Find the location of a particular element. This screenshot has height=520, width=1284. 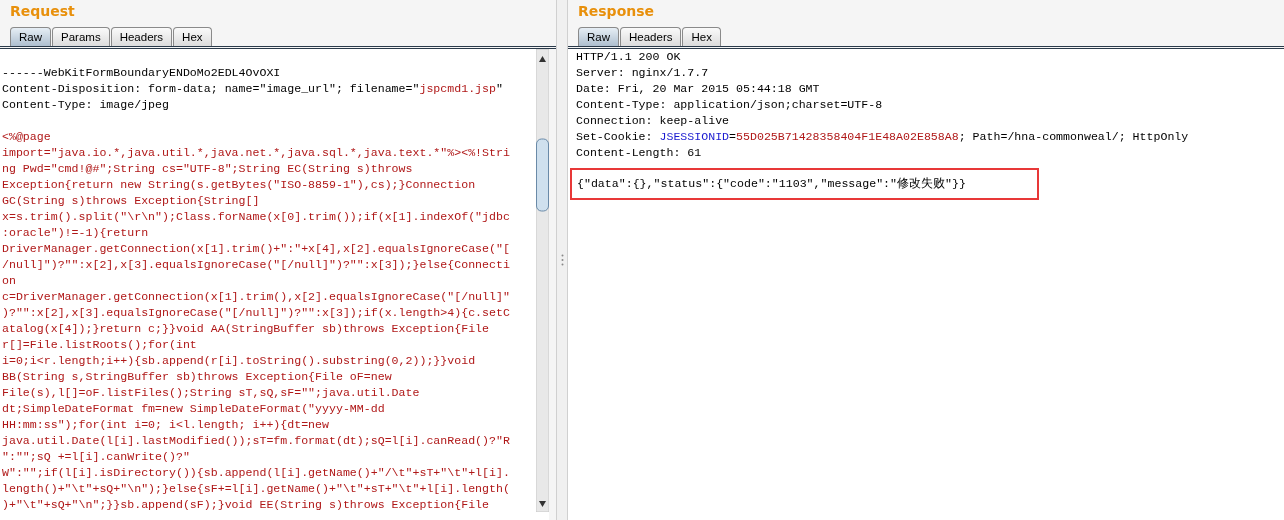

code-line: Content-Type: image/jpeg is located at coordinates (86, 105).